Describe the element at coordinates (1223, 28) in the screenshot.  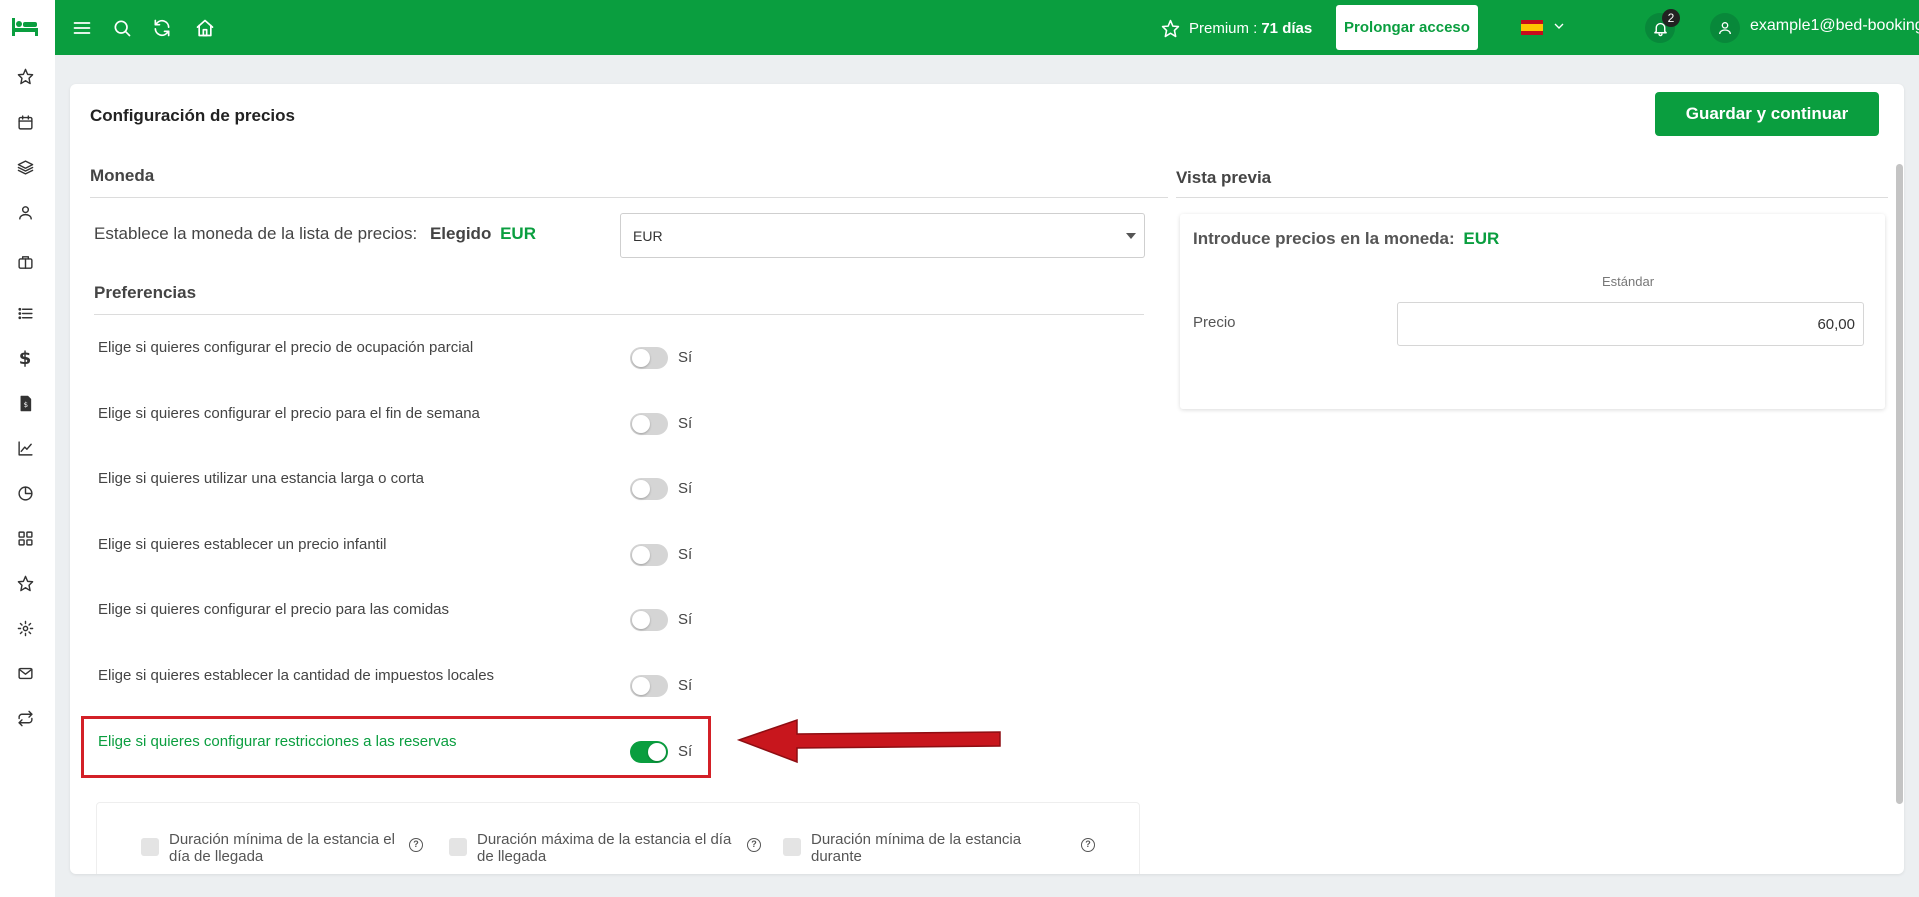
I see `premium-label: Premium :` at that location.